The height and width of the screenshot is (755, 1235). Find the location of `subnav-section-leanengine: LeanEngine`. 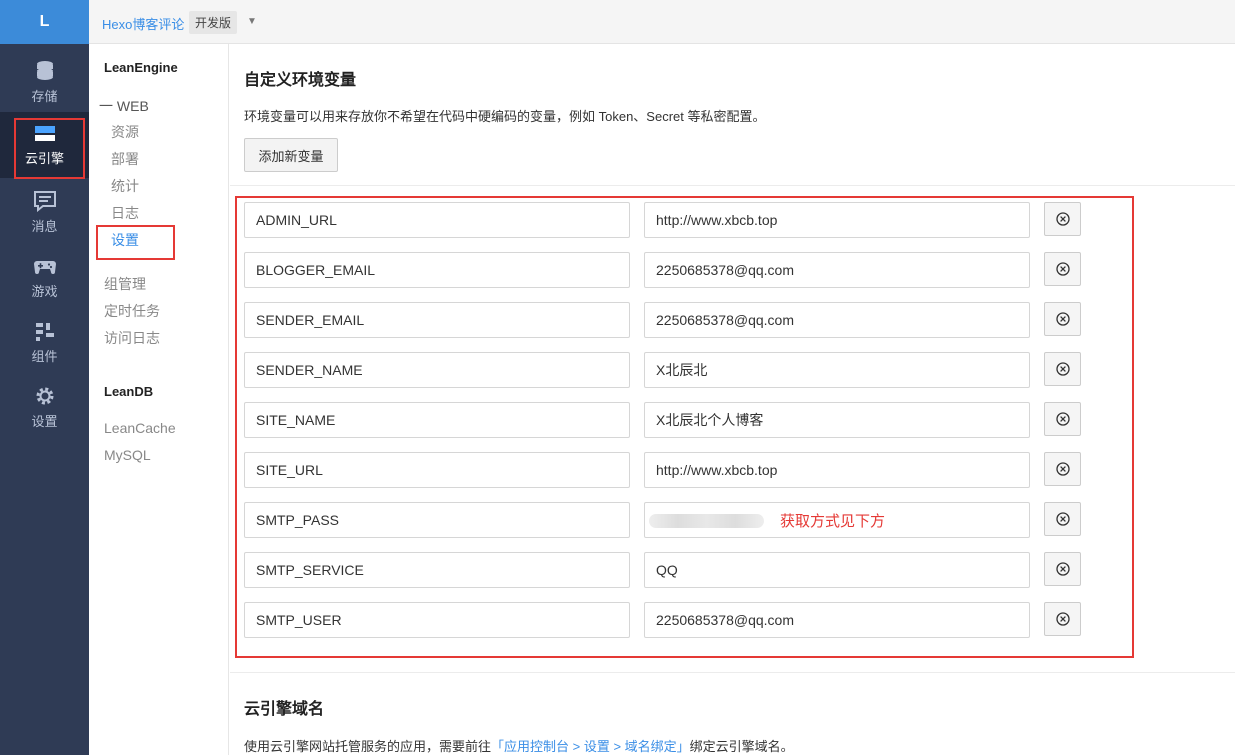

subnav-section-leanengine: LeanEngine is located at coordinates (141, 67).